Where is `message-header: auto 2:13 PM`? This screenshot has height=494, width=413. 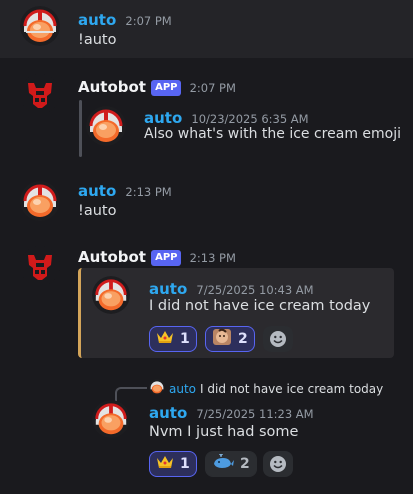 message-header: auto 2:13 PM is located at coordinates (125, 190).